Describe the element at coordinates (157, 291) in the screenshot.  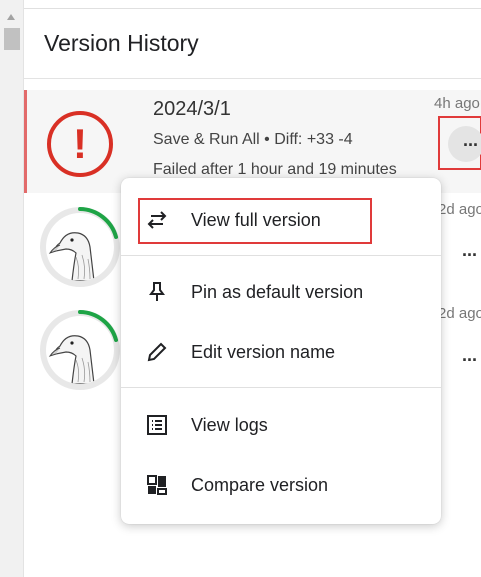
I see `pin-icon` at that location.